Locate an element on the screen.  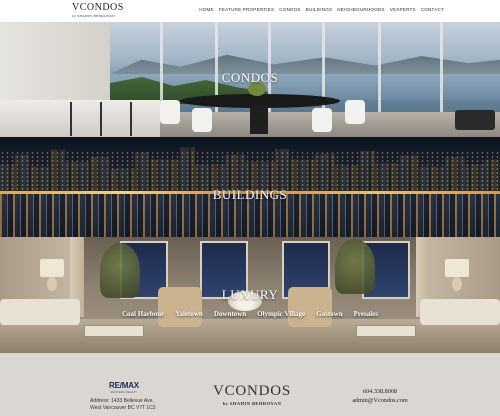
contact-info: 604.338.8068 admin@Vcondos.com is located at coordinates (380, 396).